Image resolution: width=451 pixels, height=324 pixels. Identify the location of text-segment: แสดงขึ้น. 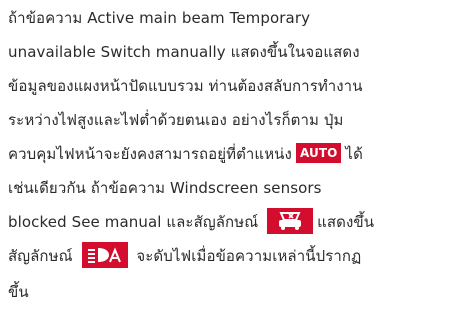
(346, 222).